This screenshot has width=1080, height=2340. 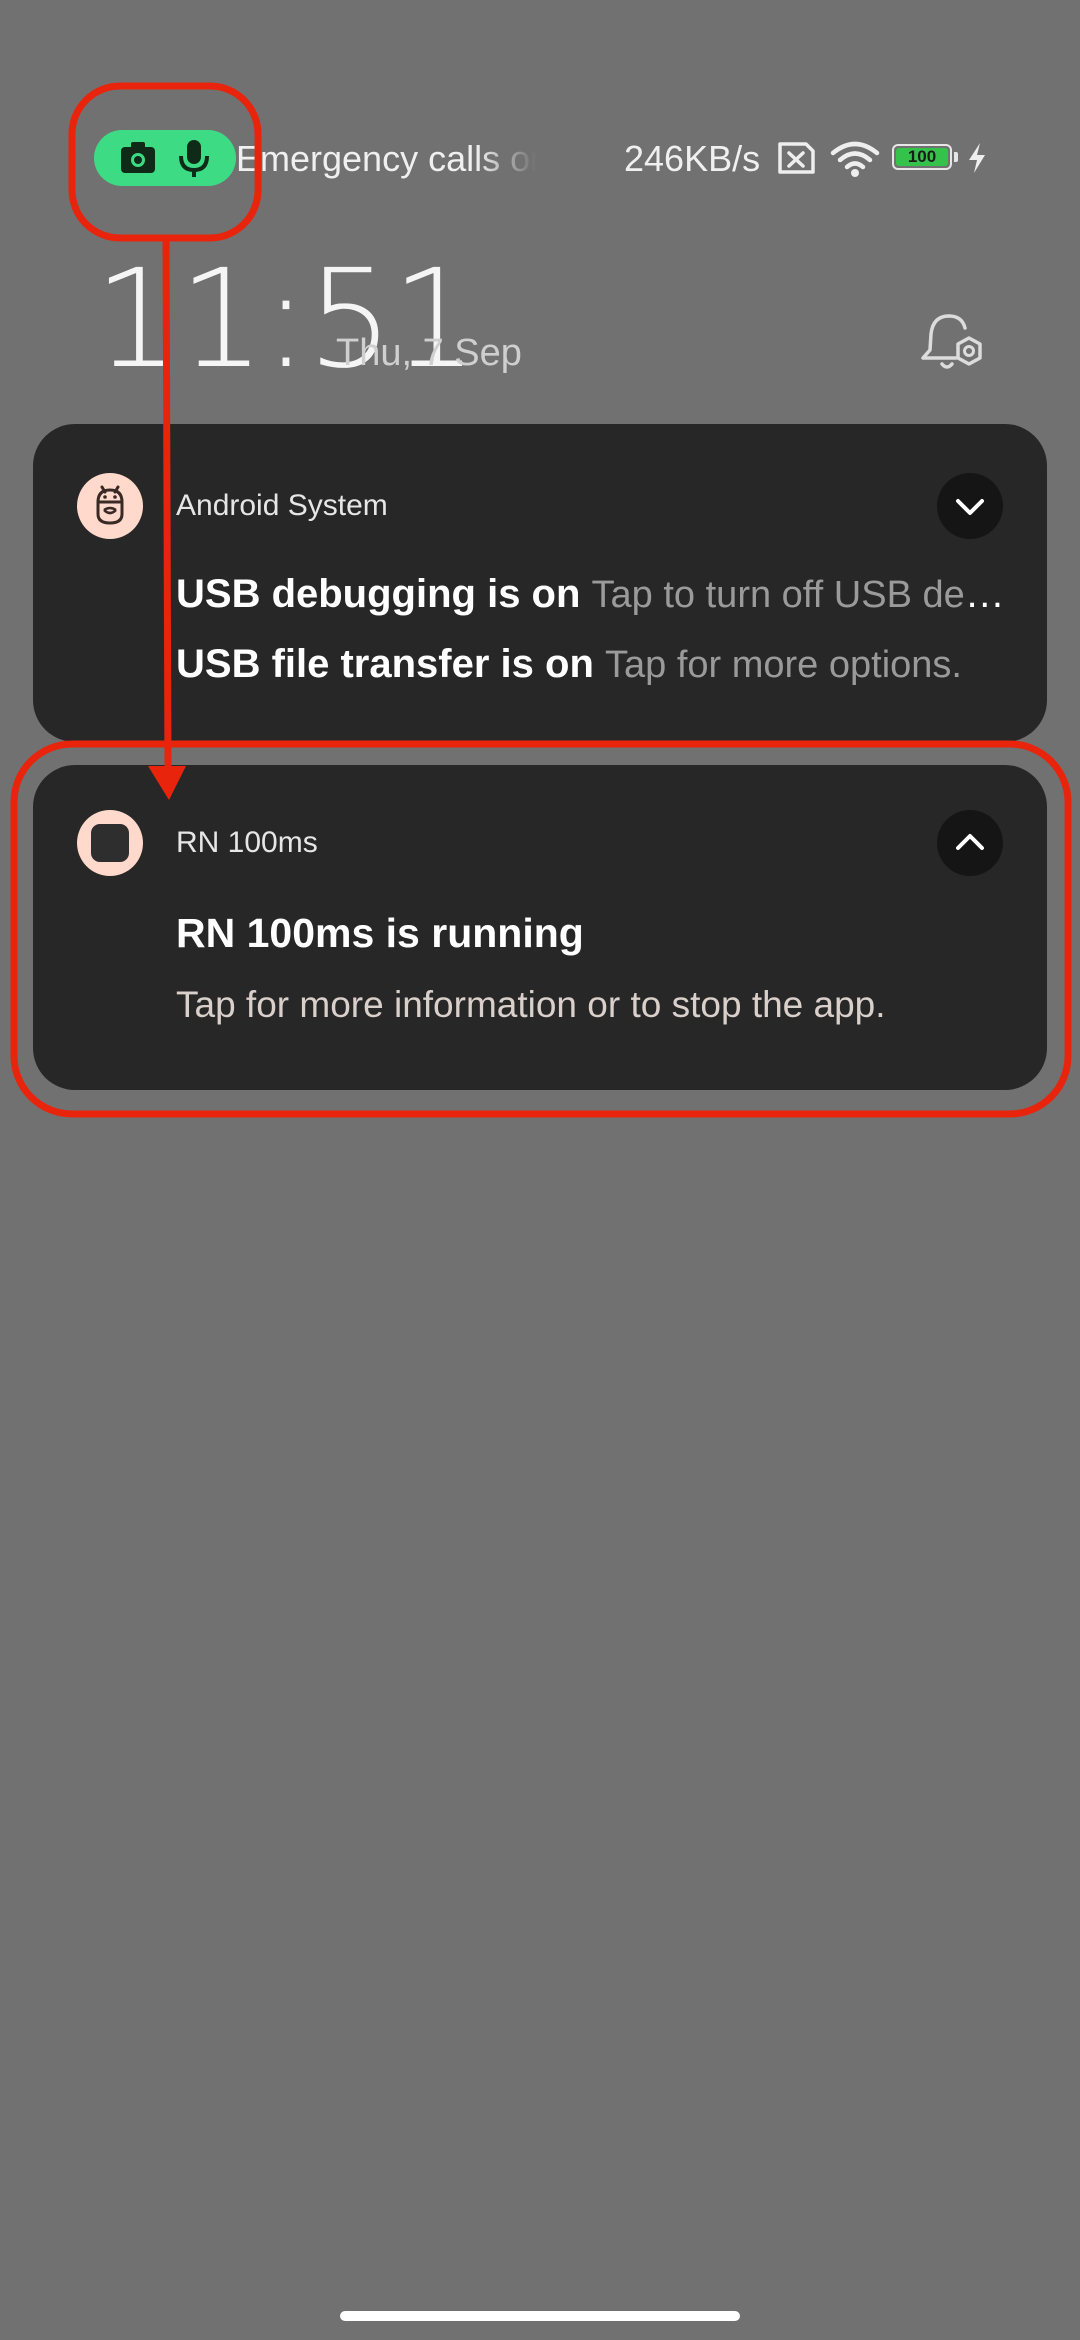 What do you see at coordinates (194, 158) in the screenshot?
I see `mic-icon` at bounding box center [194, 158].